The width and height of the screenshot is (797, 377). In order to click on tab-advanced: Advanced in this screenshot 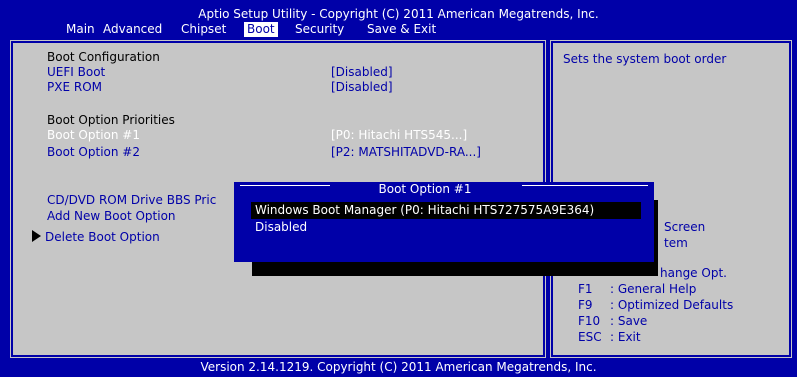, I will do `click(132, 29)`.